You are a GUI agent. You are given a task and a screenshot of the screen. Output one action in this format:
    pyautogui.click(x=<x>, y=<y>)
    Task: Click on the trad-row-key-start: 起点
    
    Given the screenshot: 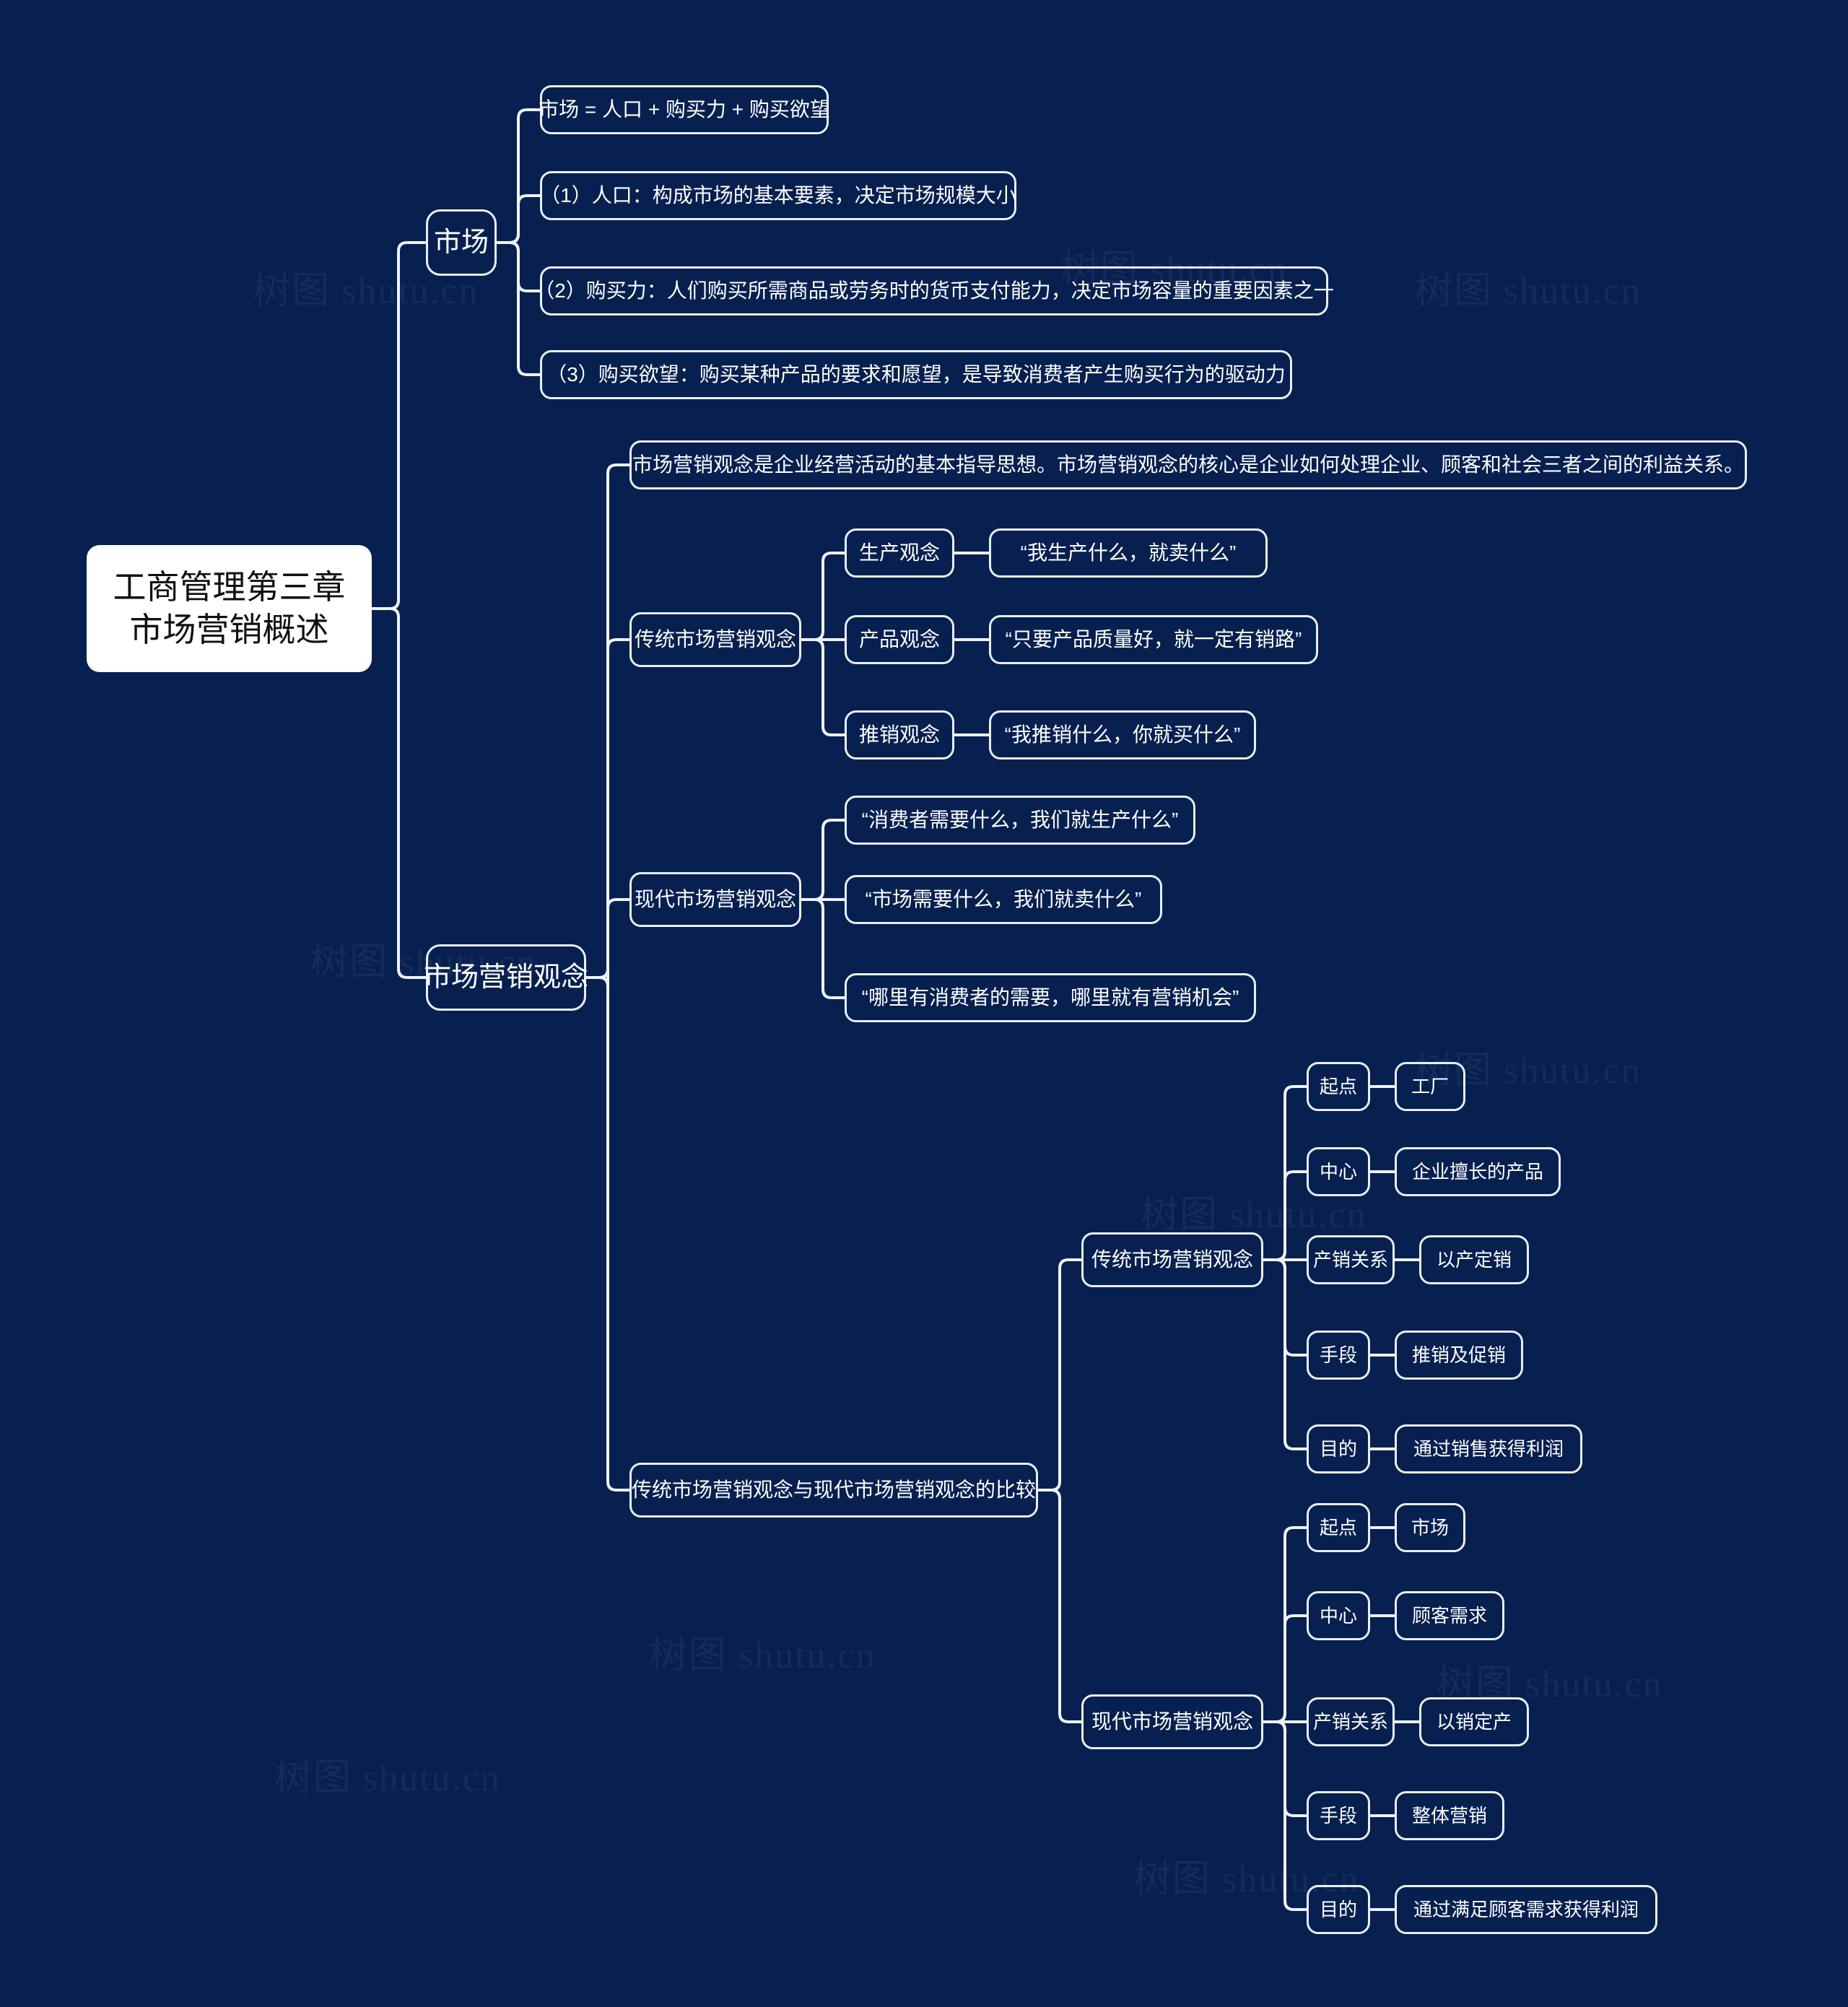 What is the action you would take?
    pyautogui.click(x=1338, y=1086)
    